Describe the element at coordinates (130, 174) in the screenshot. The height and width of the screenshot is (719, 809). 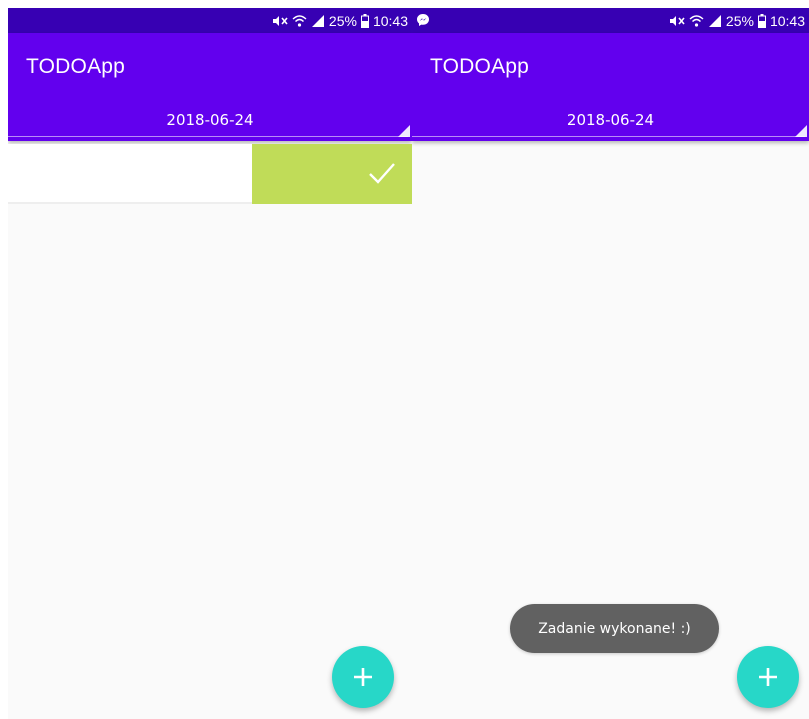
I see `task-list-item` at that location.